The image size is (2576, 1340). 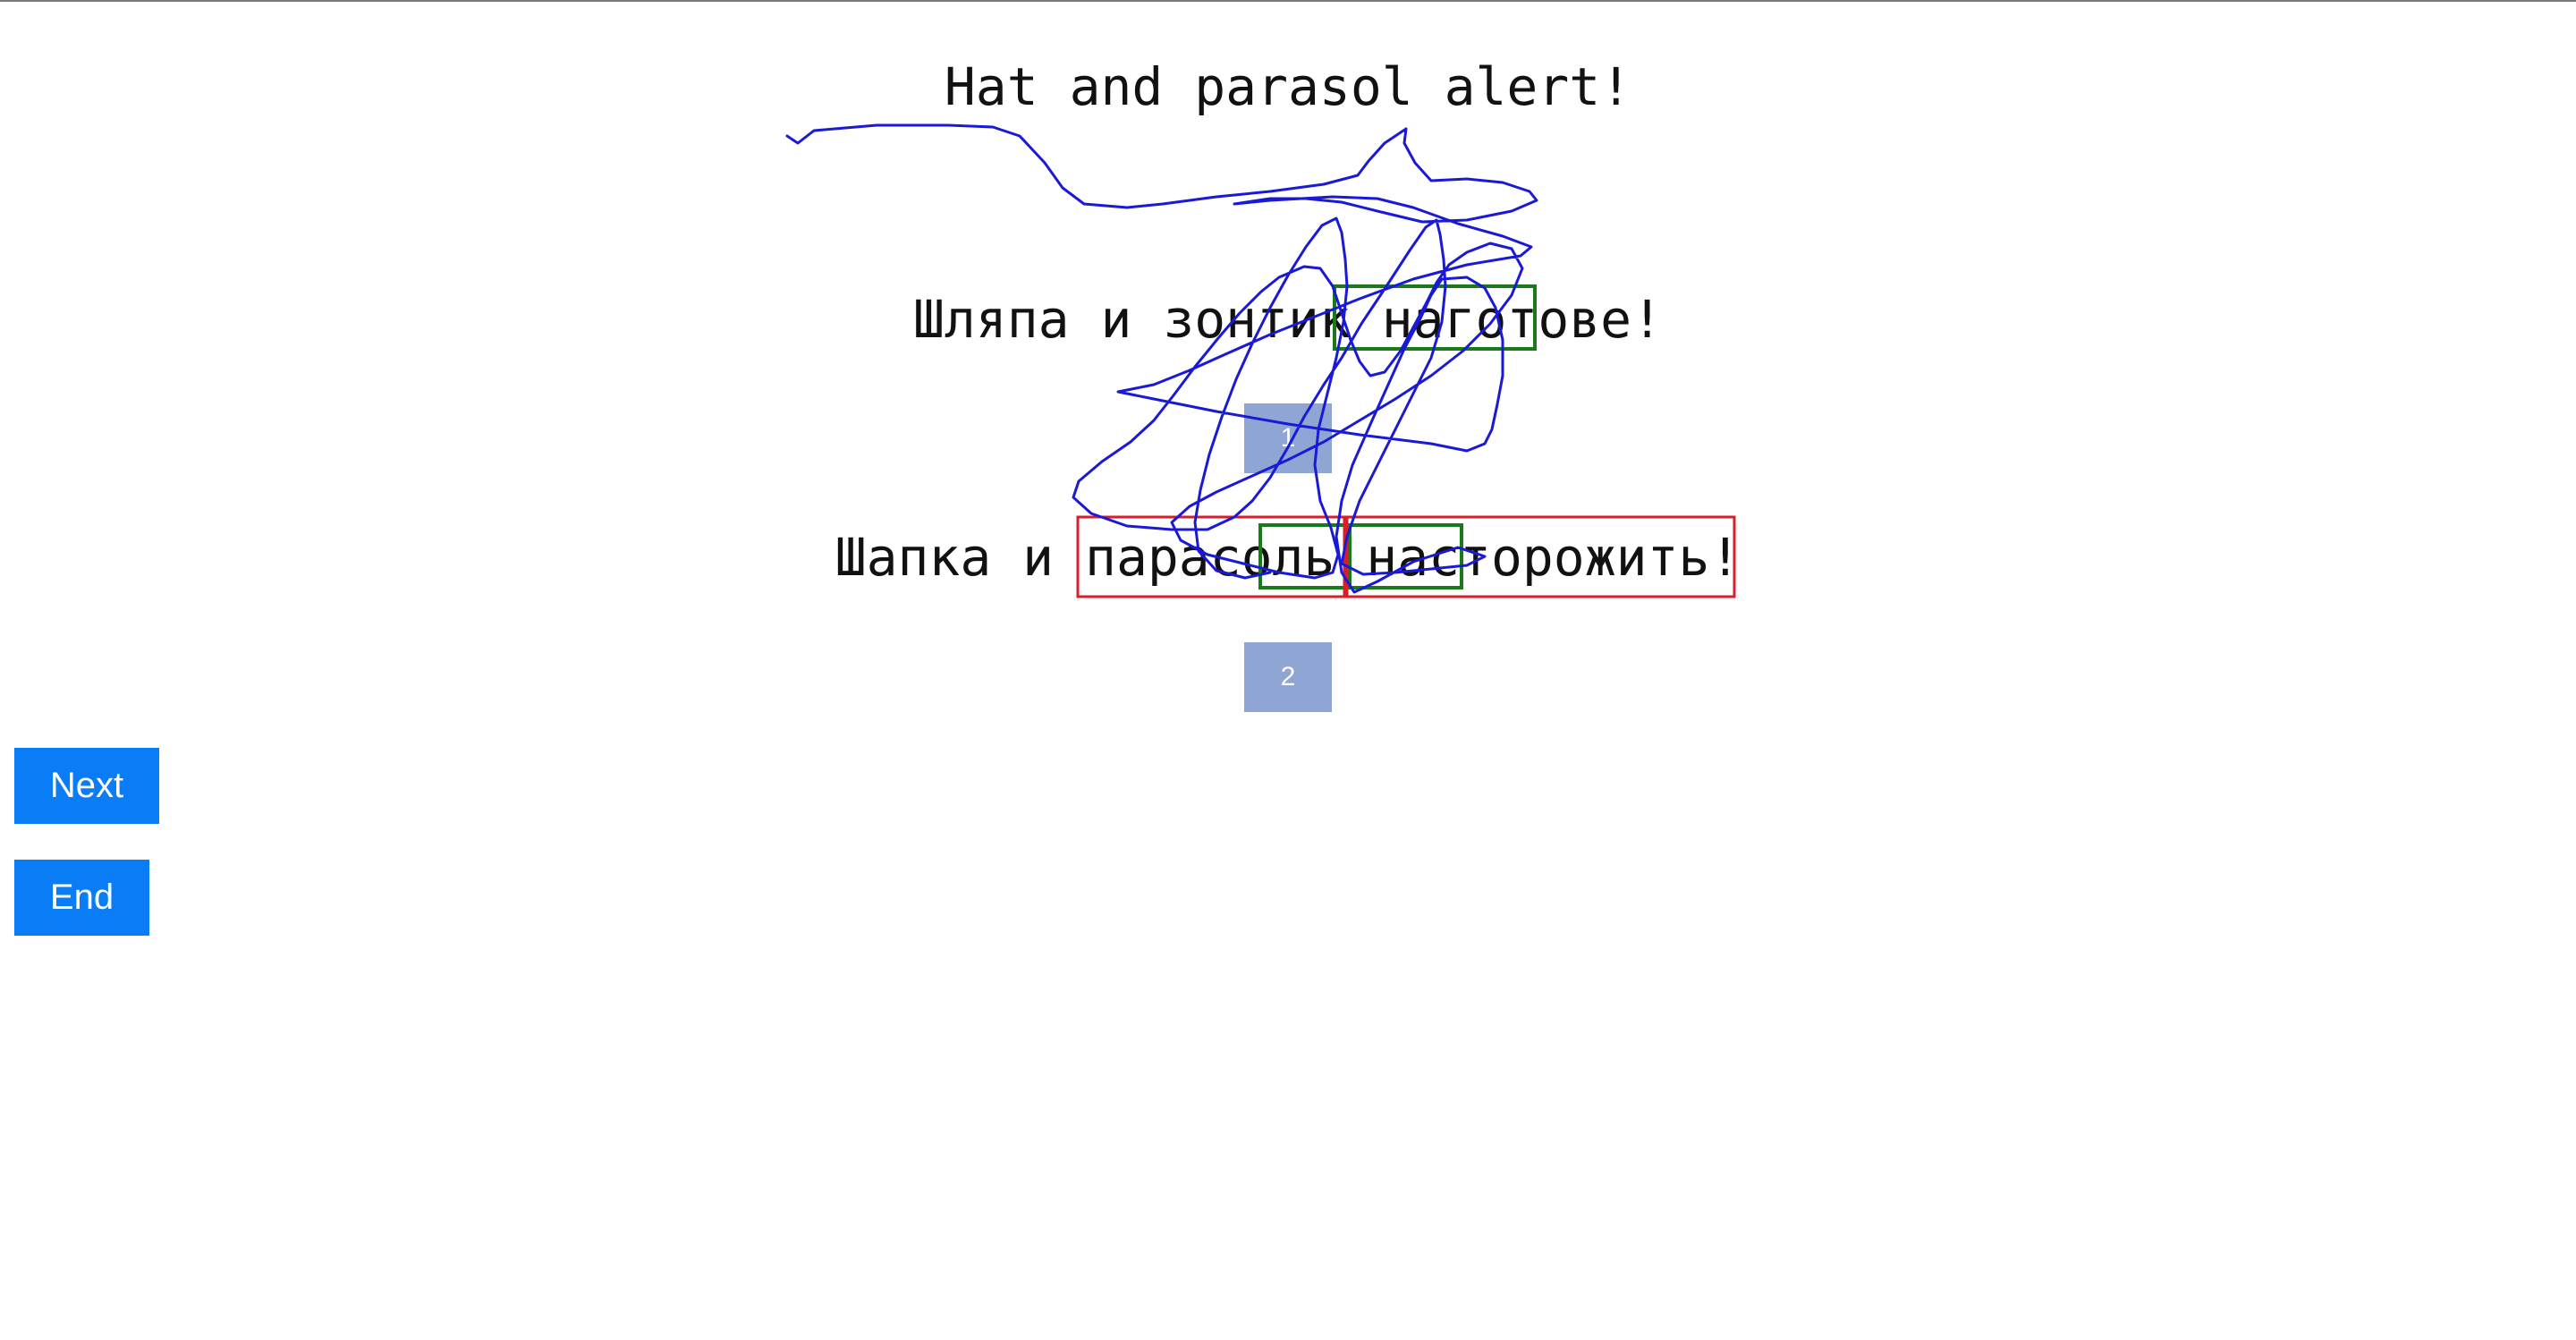 I want to click on top-border, so click(x=1288, y=1).